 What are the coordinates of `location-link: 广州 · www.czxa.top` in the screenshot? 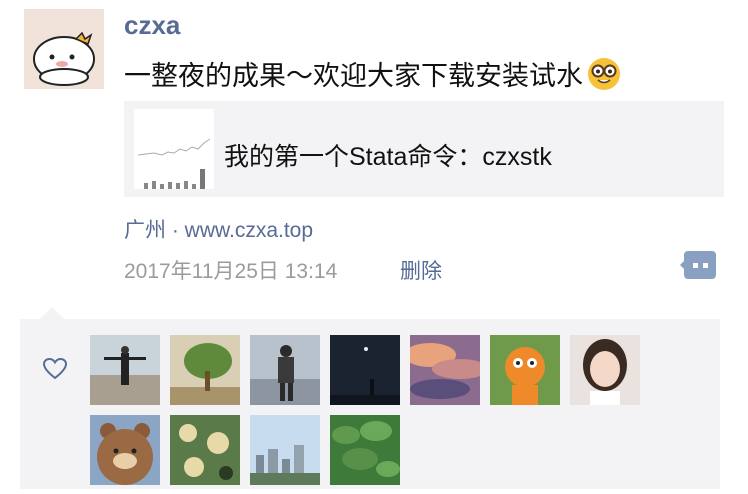 It's located at (218, 229).